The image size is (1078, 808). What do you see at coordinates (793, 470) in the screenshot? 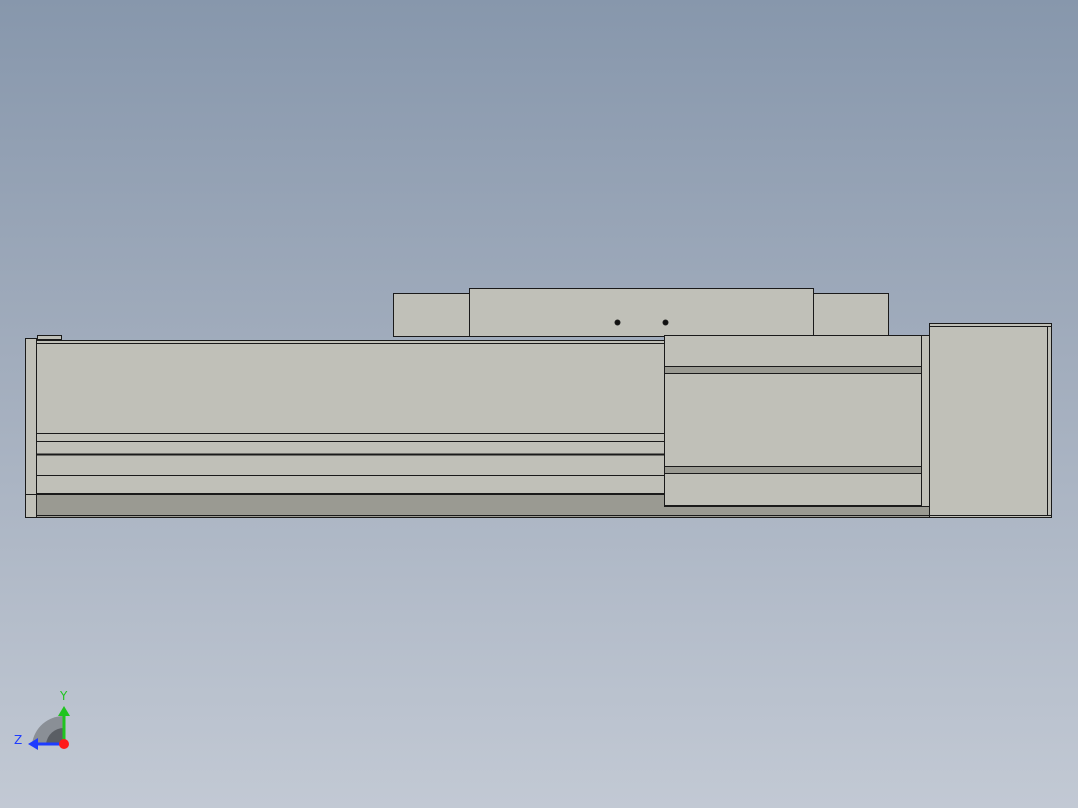
I see `adapter-lower-lip` at bounding box center [793, 470].